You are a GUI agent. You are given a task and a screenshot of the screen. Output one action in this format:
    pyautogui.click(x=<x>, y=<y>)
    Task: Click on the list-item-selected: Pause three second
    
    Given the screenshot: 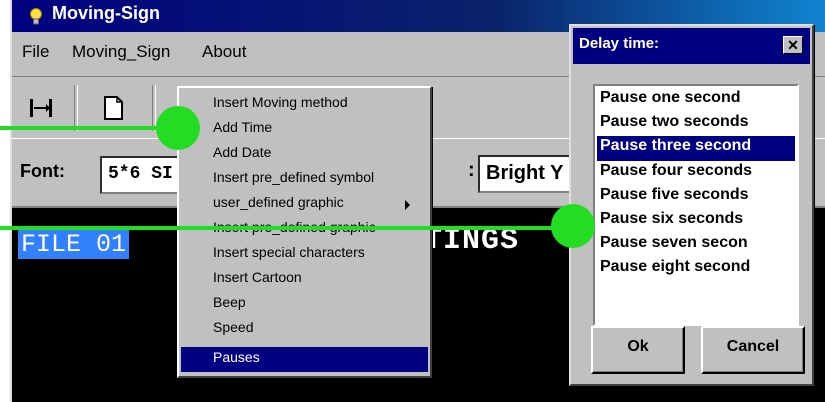 What is the action you would take?
    pyautogui.click(x=696, y=148)
    